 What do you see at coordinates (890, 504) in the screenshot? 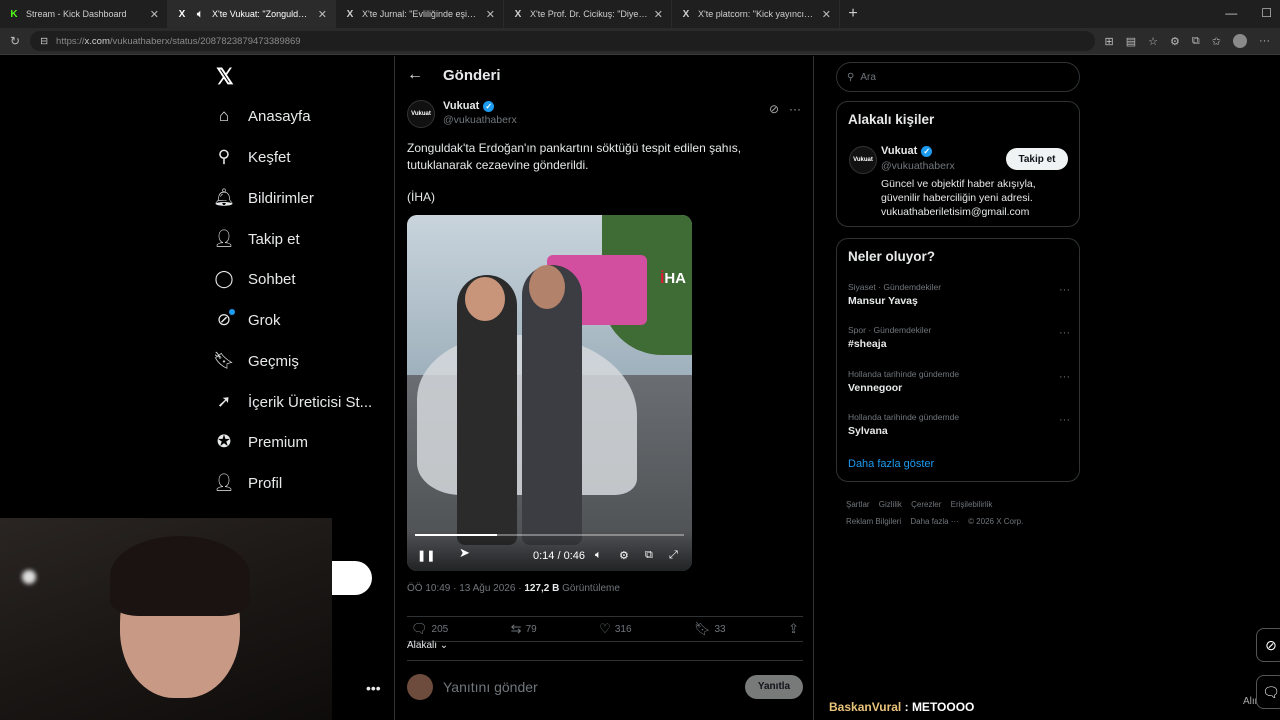
I see `footer-link: Gizlilik` at bounding box center [890, 504].